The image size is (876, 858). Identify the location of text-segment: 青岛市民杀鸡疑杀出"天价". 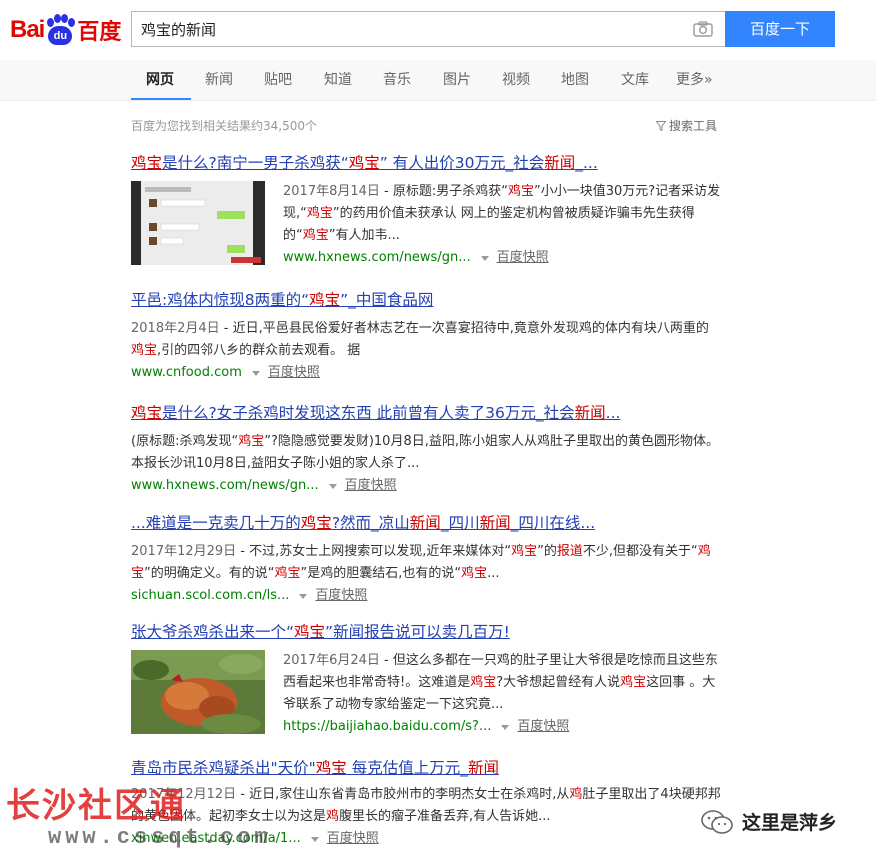
(223, 768).